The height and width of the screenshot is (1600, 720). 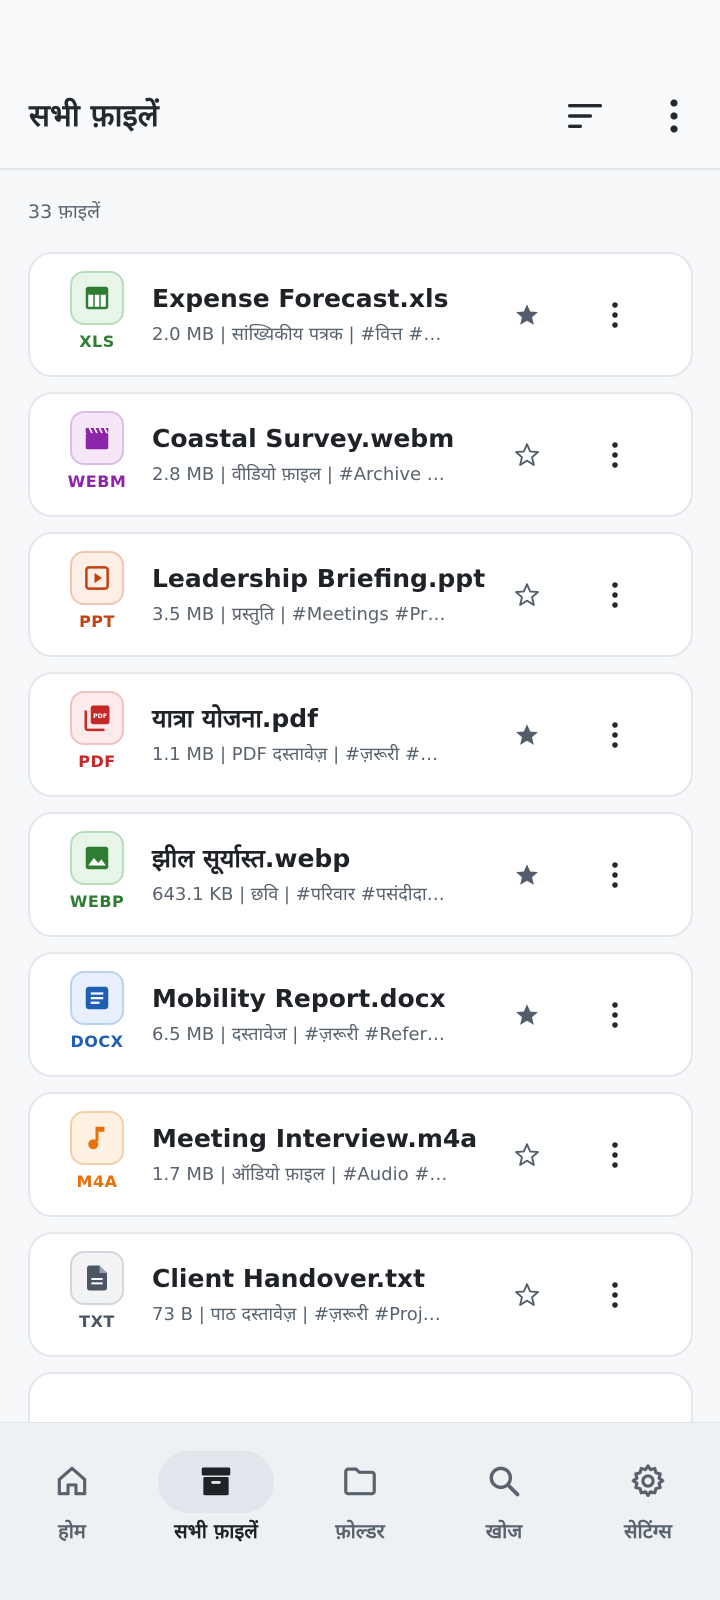 I want to click on svg-text: PDF, so click(x=100, y=716).